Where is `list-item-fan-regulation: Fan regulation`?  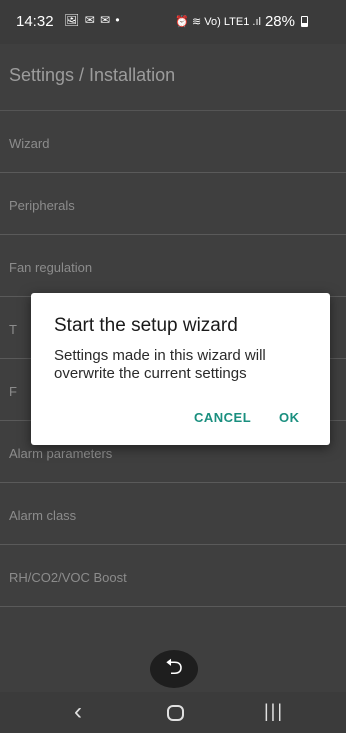 list-item-fan-regulation: Fan regulation is located at coordinates (173, 265).